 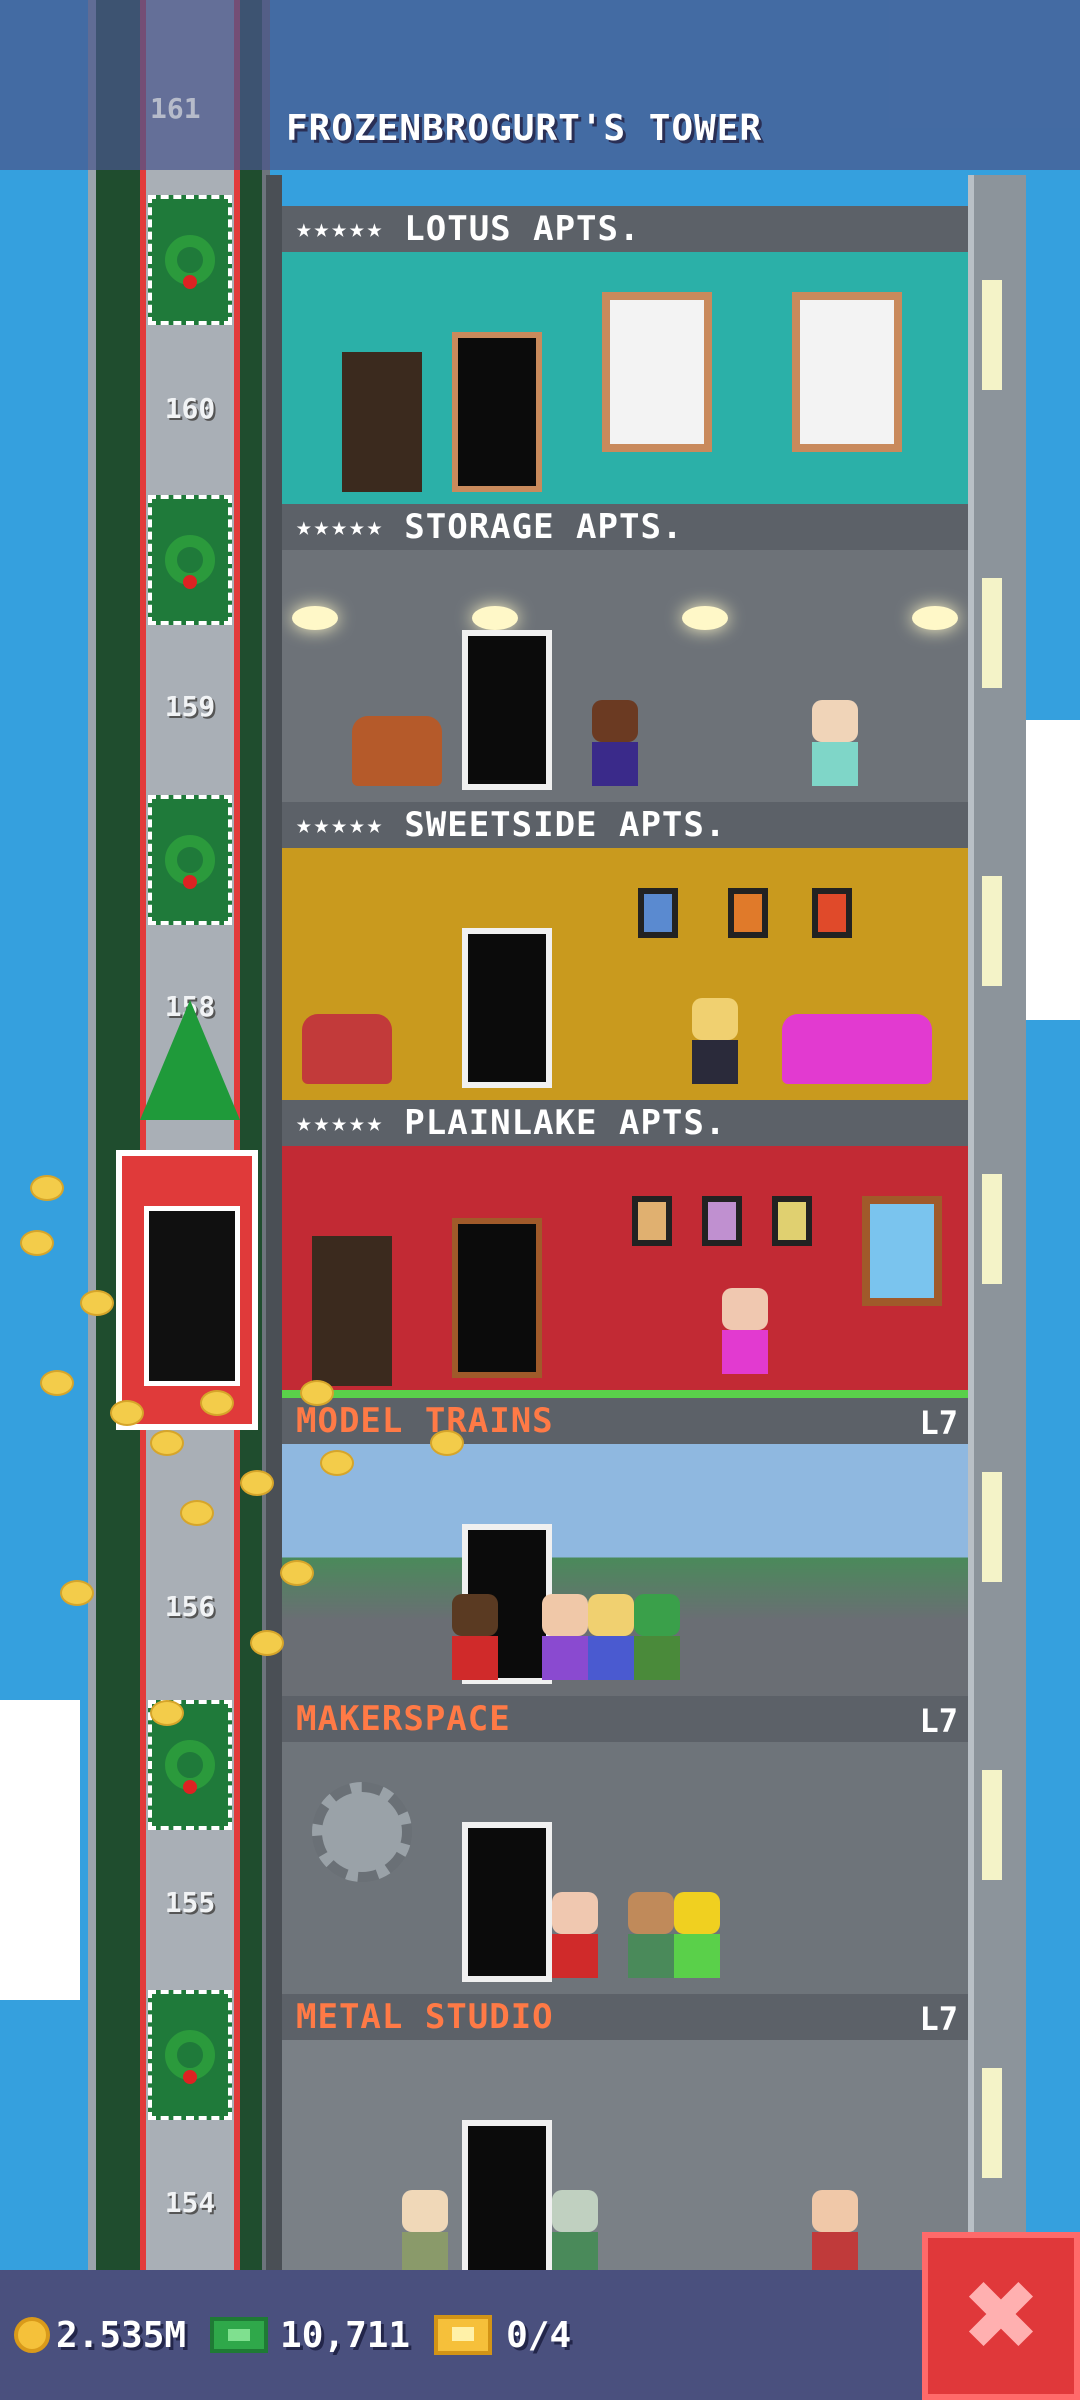 What do you see at coordinates (190, 408) in the screenshot?
I see `elevator-floor-number: 160` at bounding box center [190, 408].